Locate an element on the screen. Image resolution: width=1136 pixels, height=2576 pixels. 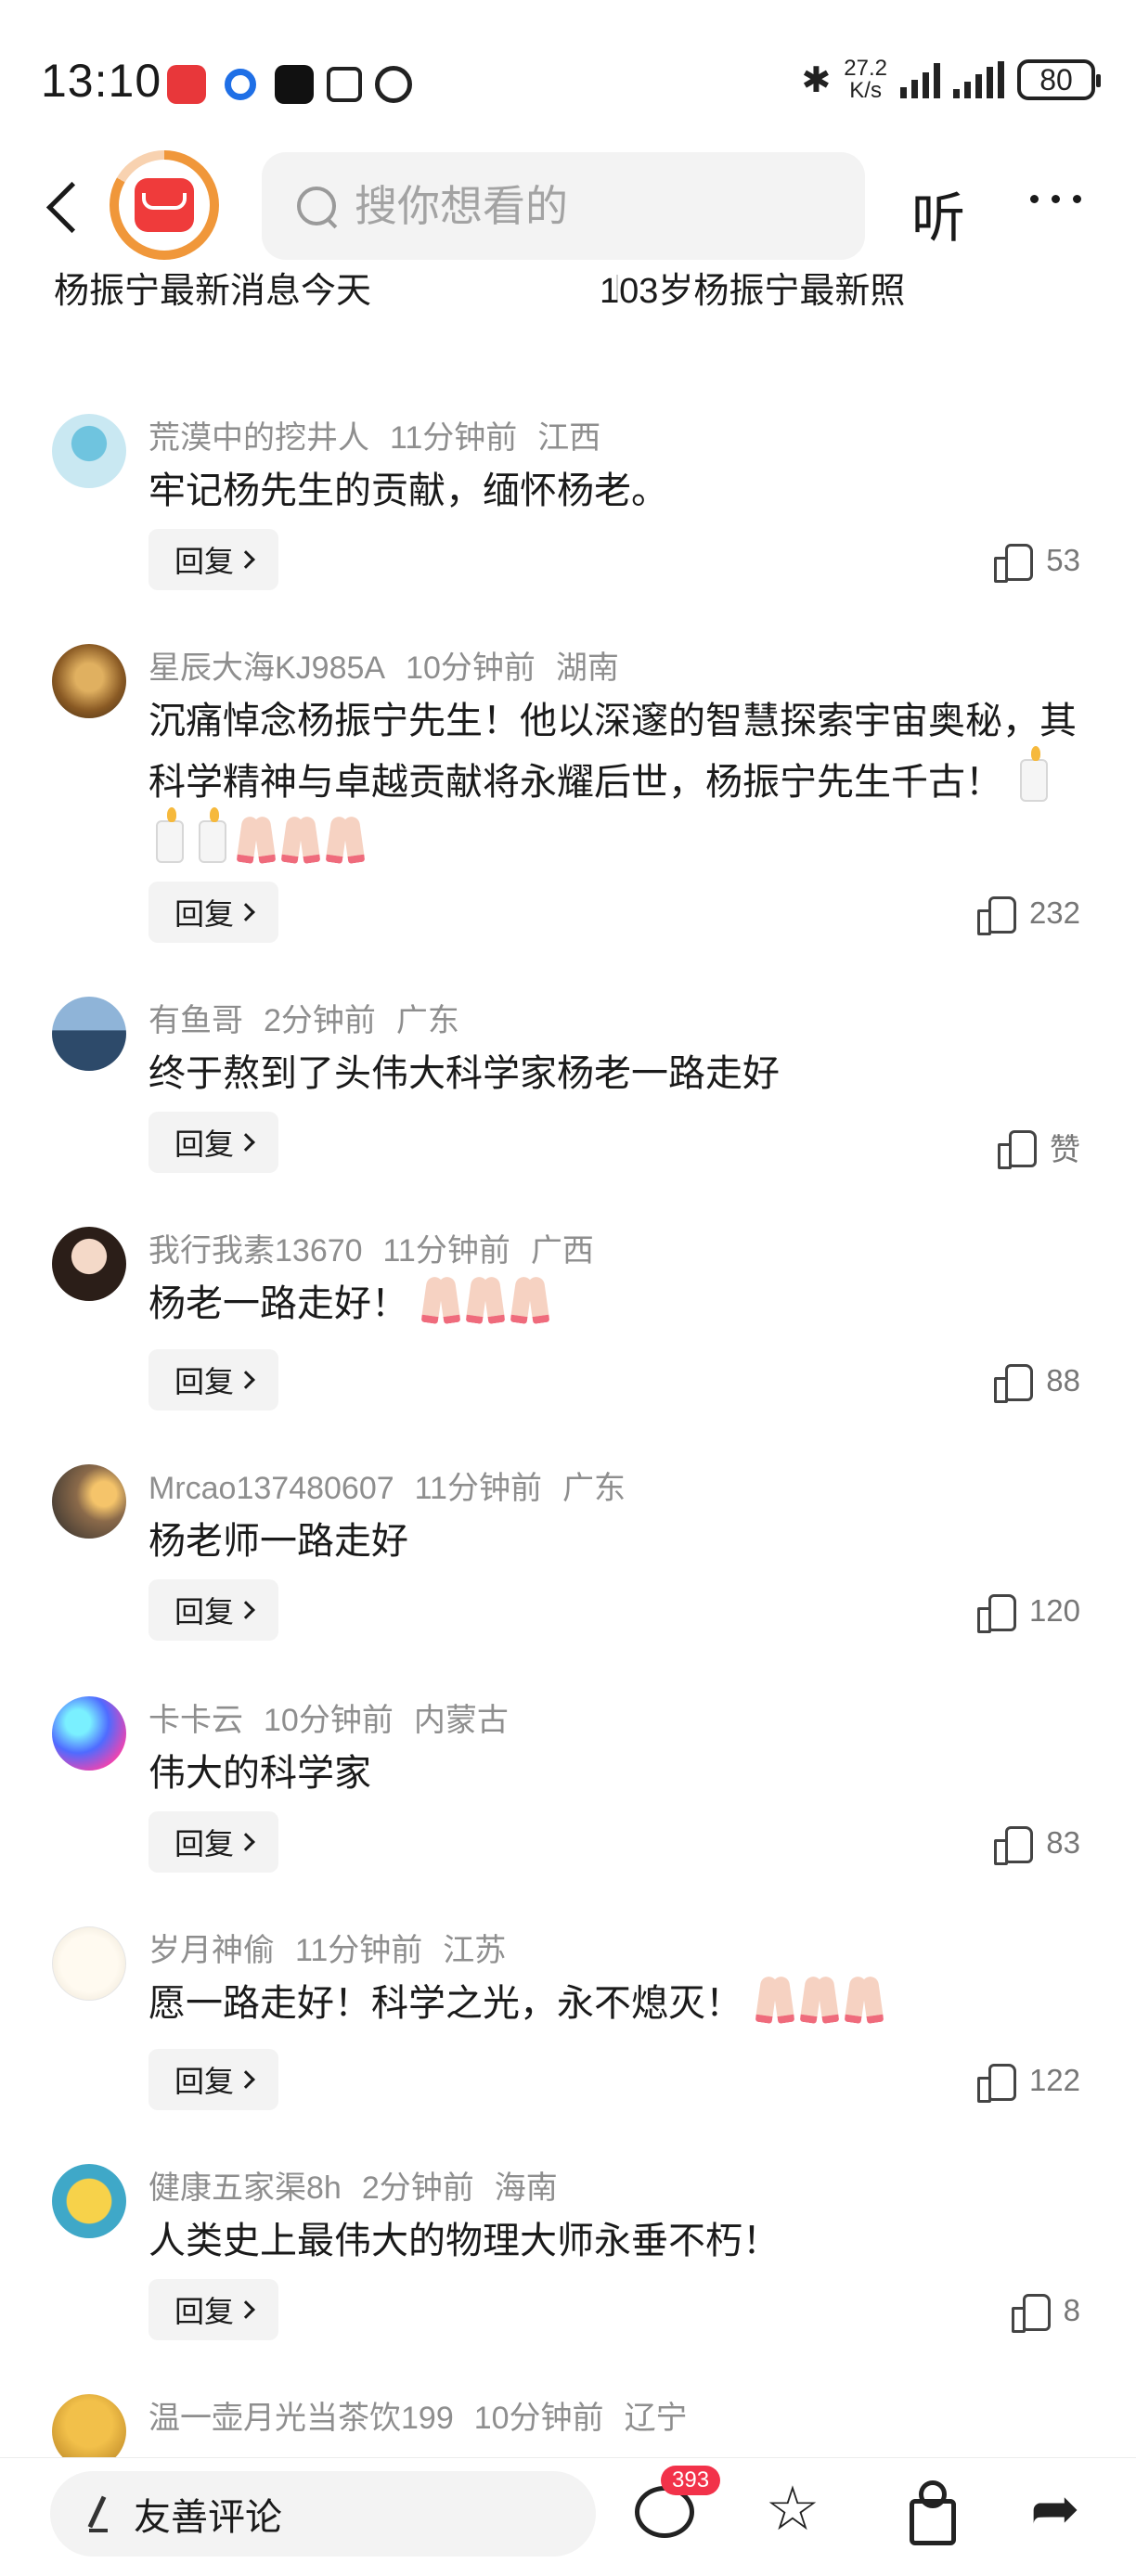
like-count: 88 is located at coordinates (1063, 1380).